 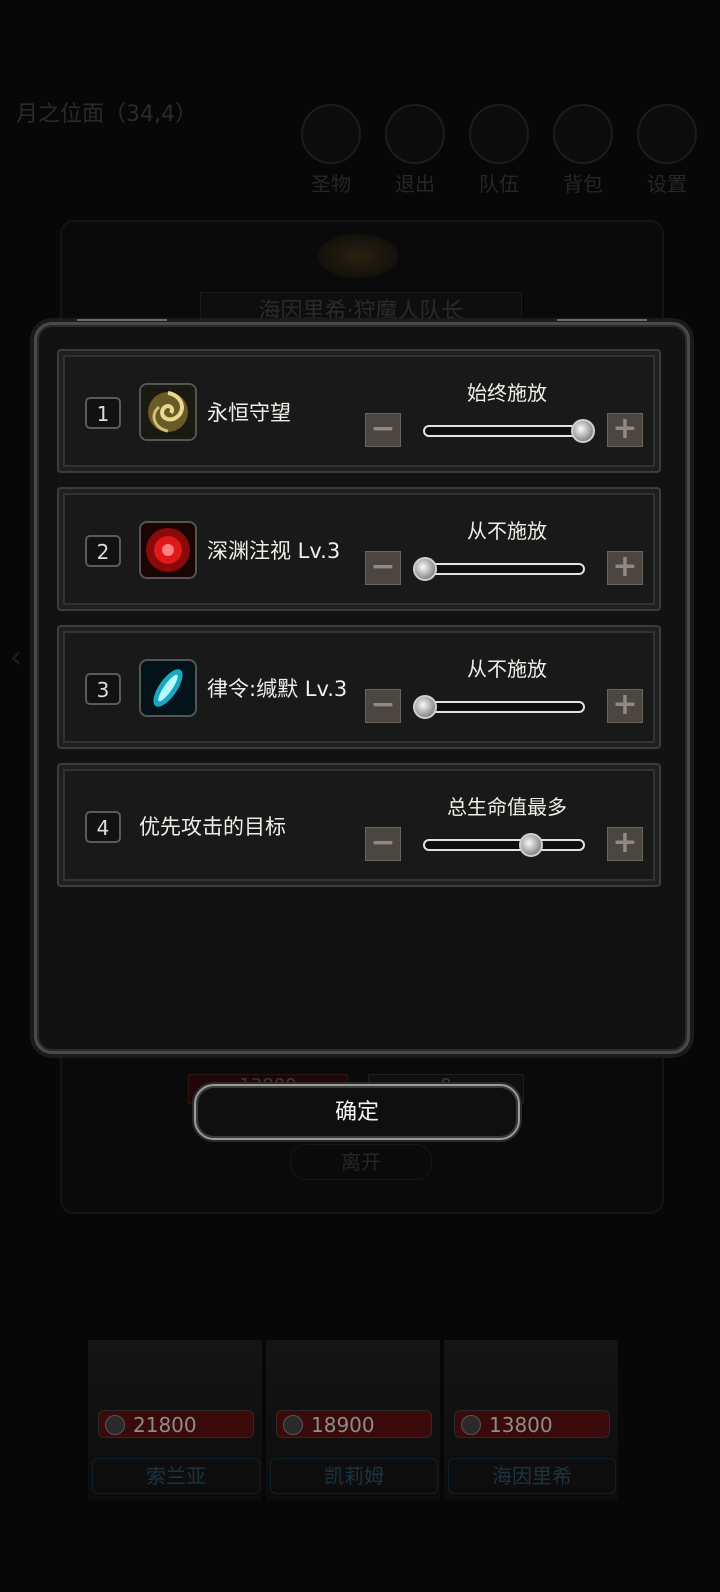 I want to click on top-nav: 圣物 退出 队伍 背包 设置, so click(x=499, y=150).